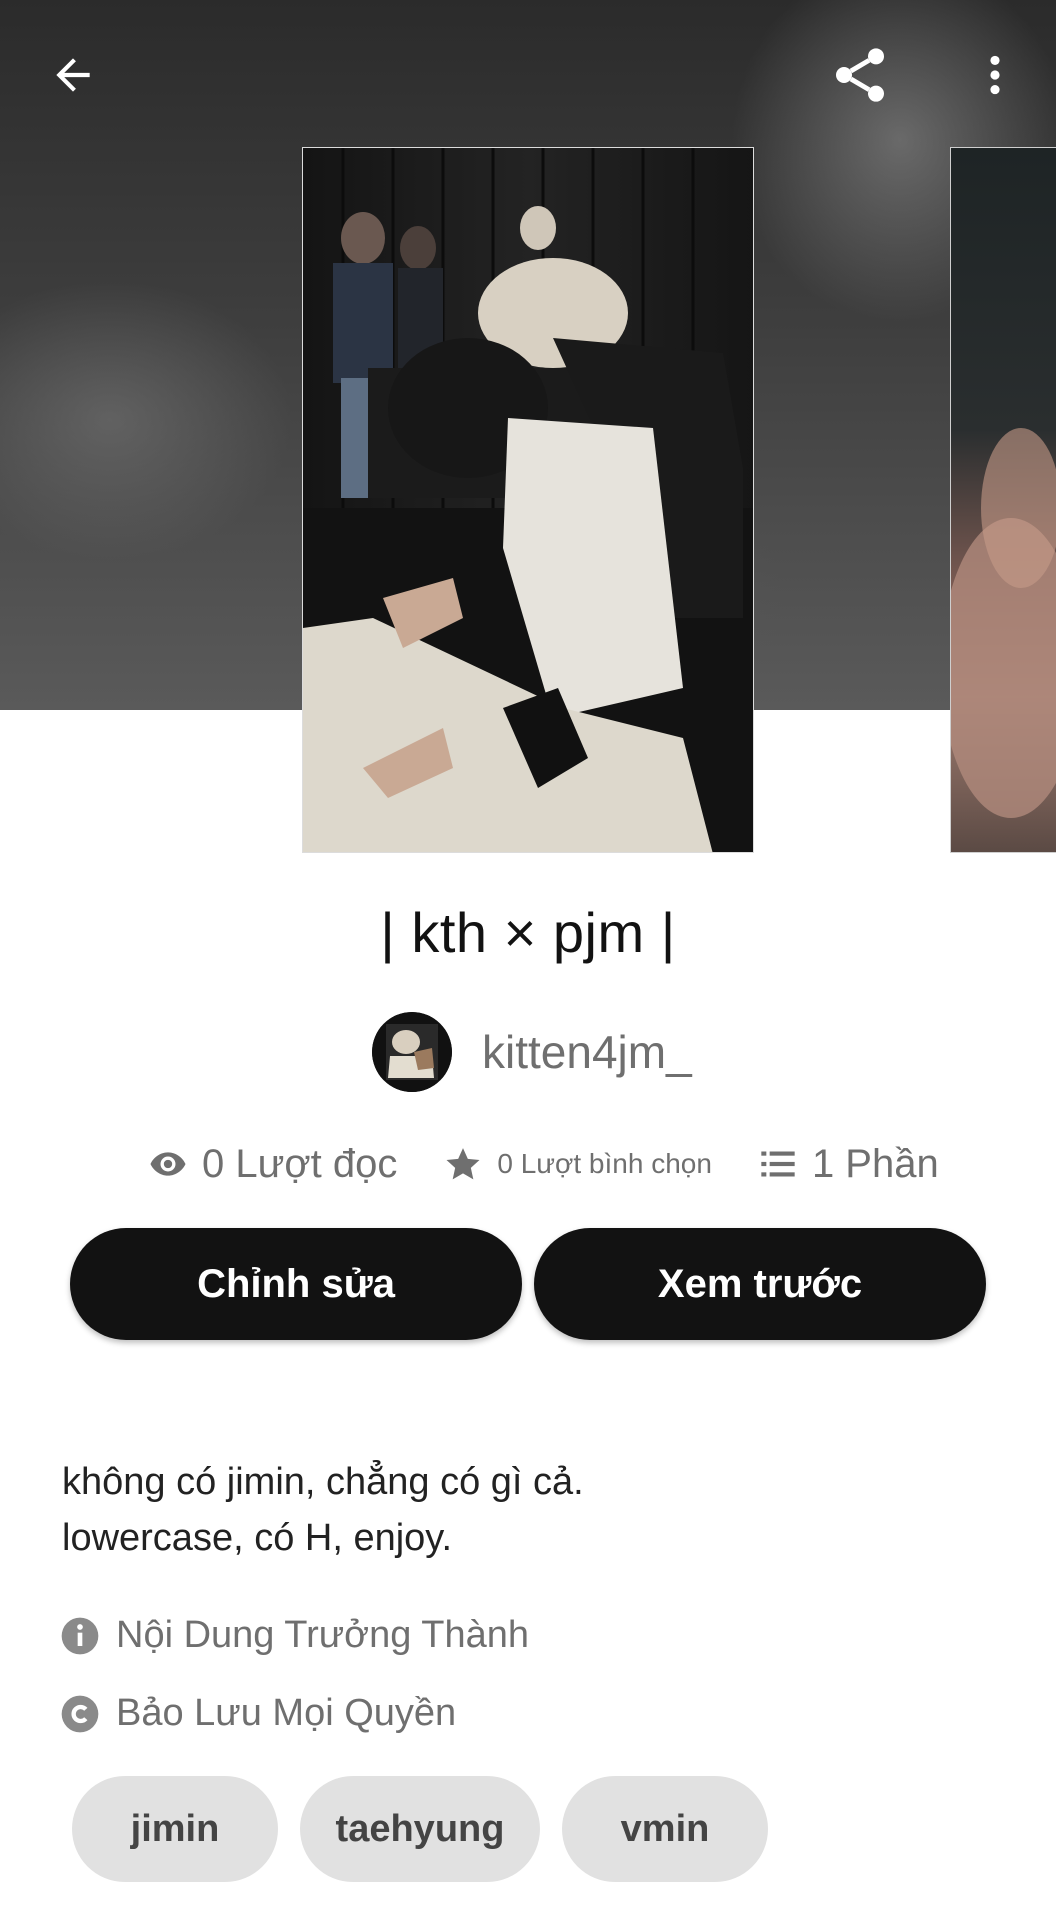  I want to click on author-link: kitten4jm_, so click(532, 1052).